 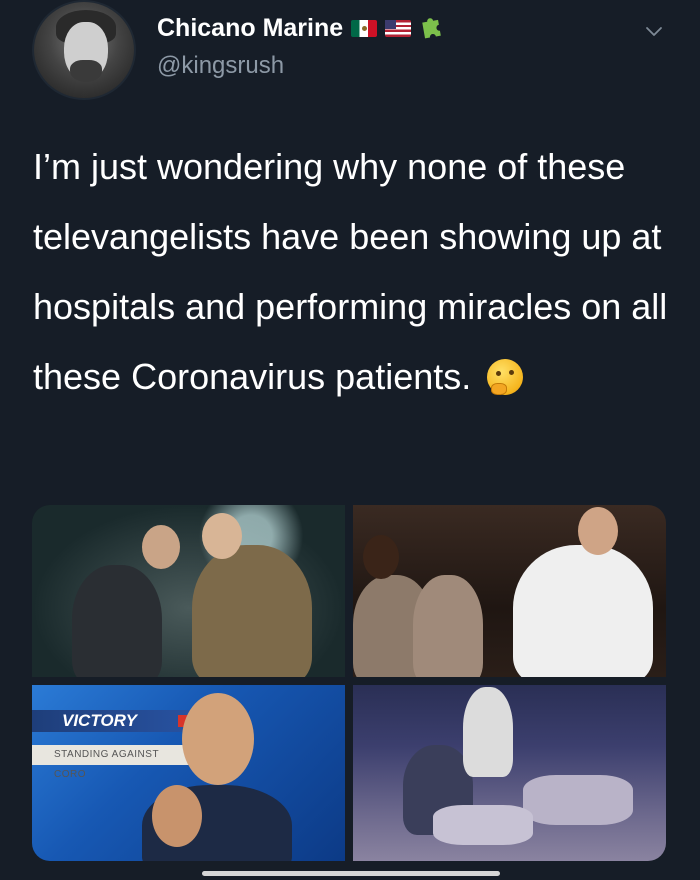 What do you see at coordinates (364, 28) in the screenshot?
I see `mexico-flag-icon` at bounding box center [364, 28].